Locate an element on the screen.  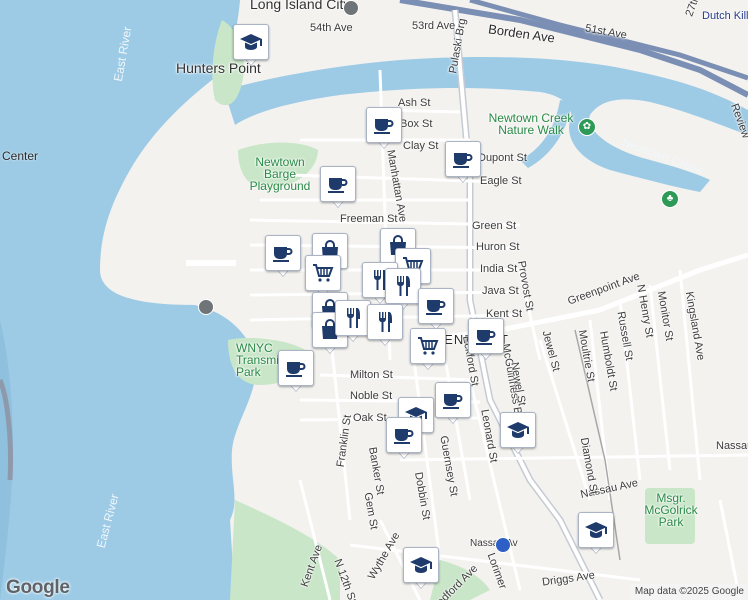
attribution: Map data ©2025 Google is located at coordinates (689, 592).